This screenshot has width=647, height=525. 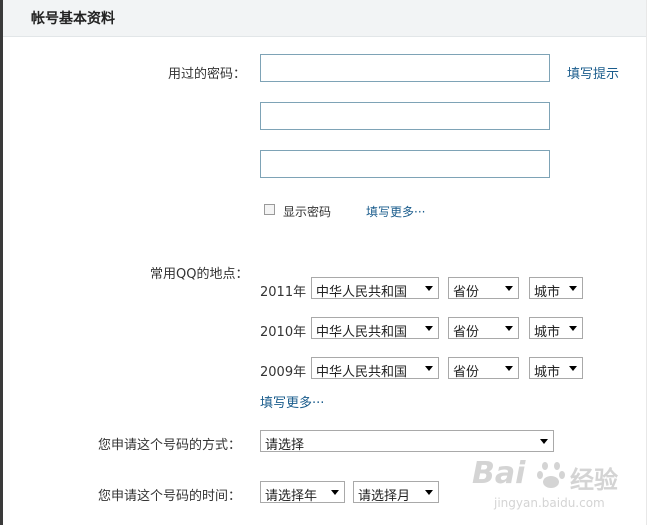 I want to click on watermark-brand-cn: 经验, so click(x=594, y=480).